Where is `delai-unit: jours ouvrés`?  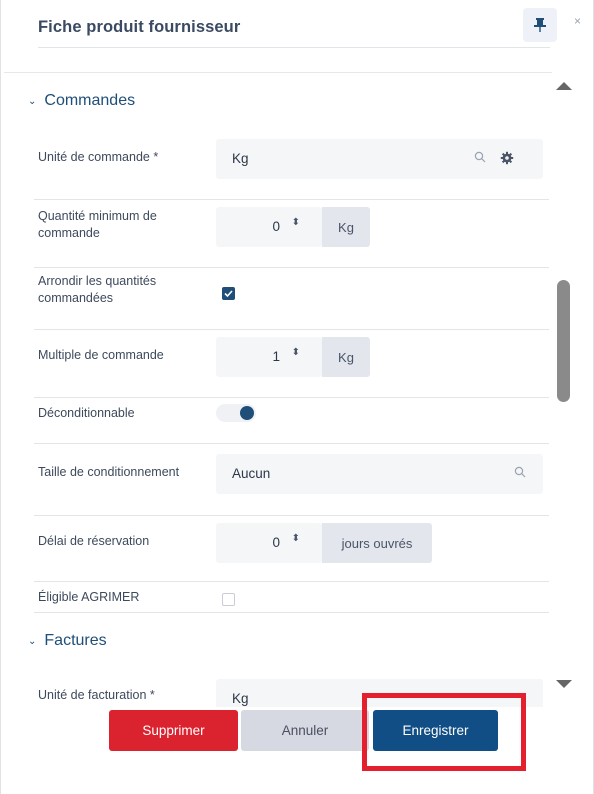 delai-unit: jours ouvrés is located at coordinates (377, 543).